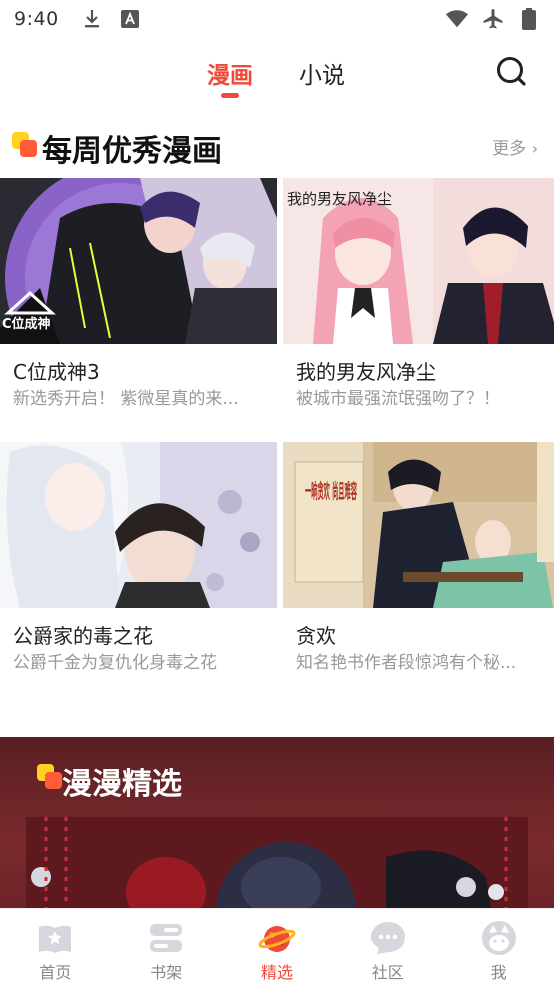 The height and width of the screenshot is (984, 554). Describe the element at coordinates (511, 71) in the screenshot. I see `search-icon` at that location.